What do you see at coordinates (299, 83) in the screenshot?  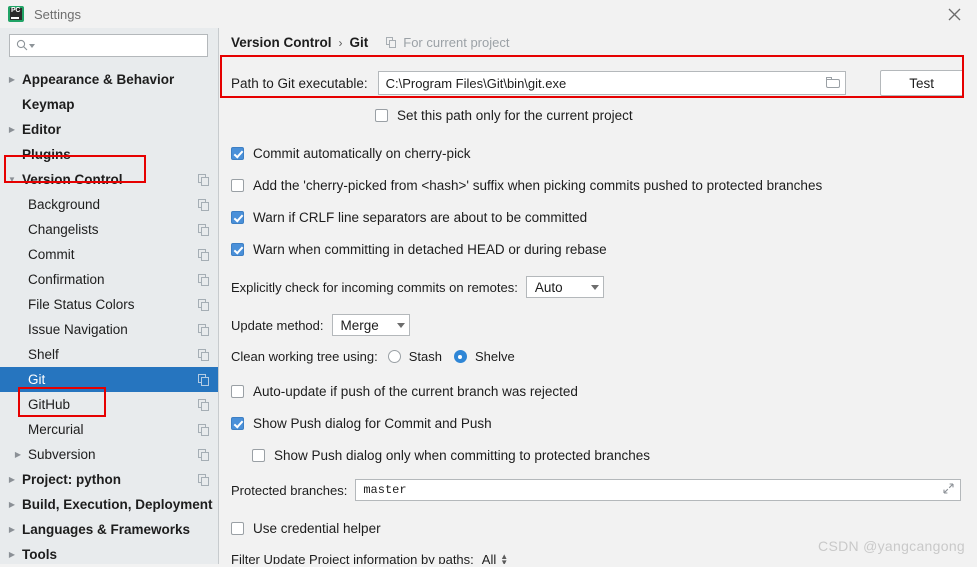 I see `git-path-label: Path to Git executable:` at bounding box center [299, 83].